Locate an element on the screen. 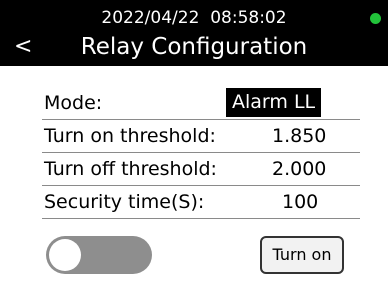 Image resolution: width=388 pixels, height=293 pixels. security-time-row: Security time(S): 100 is located at coordinates (201, 202).